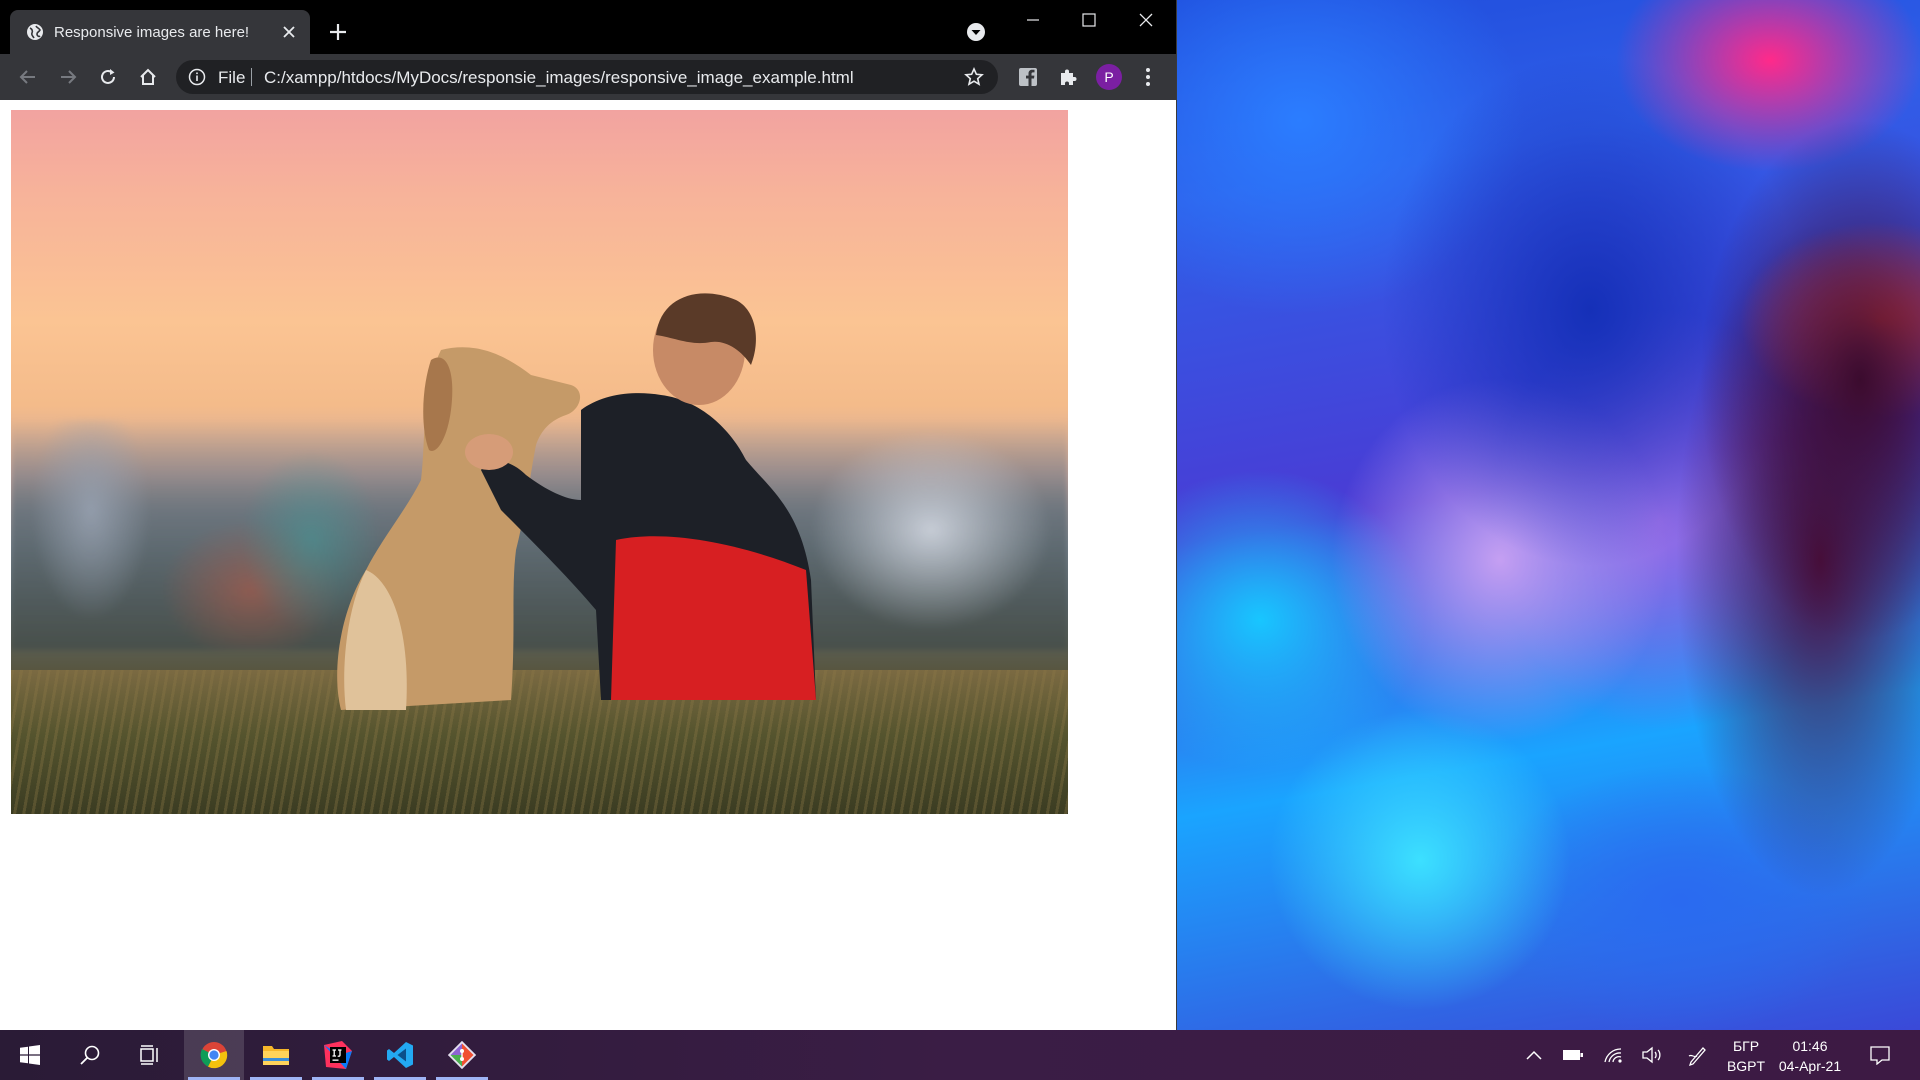  I want to click on browser-tab: Responsive images are here!, so click(160, 32).